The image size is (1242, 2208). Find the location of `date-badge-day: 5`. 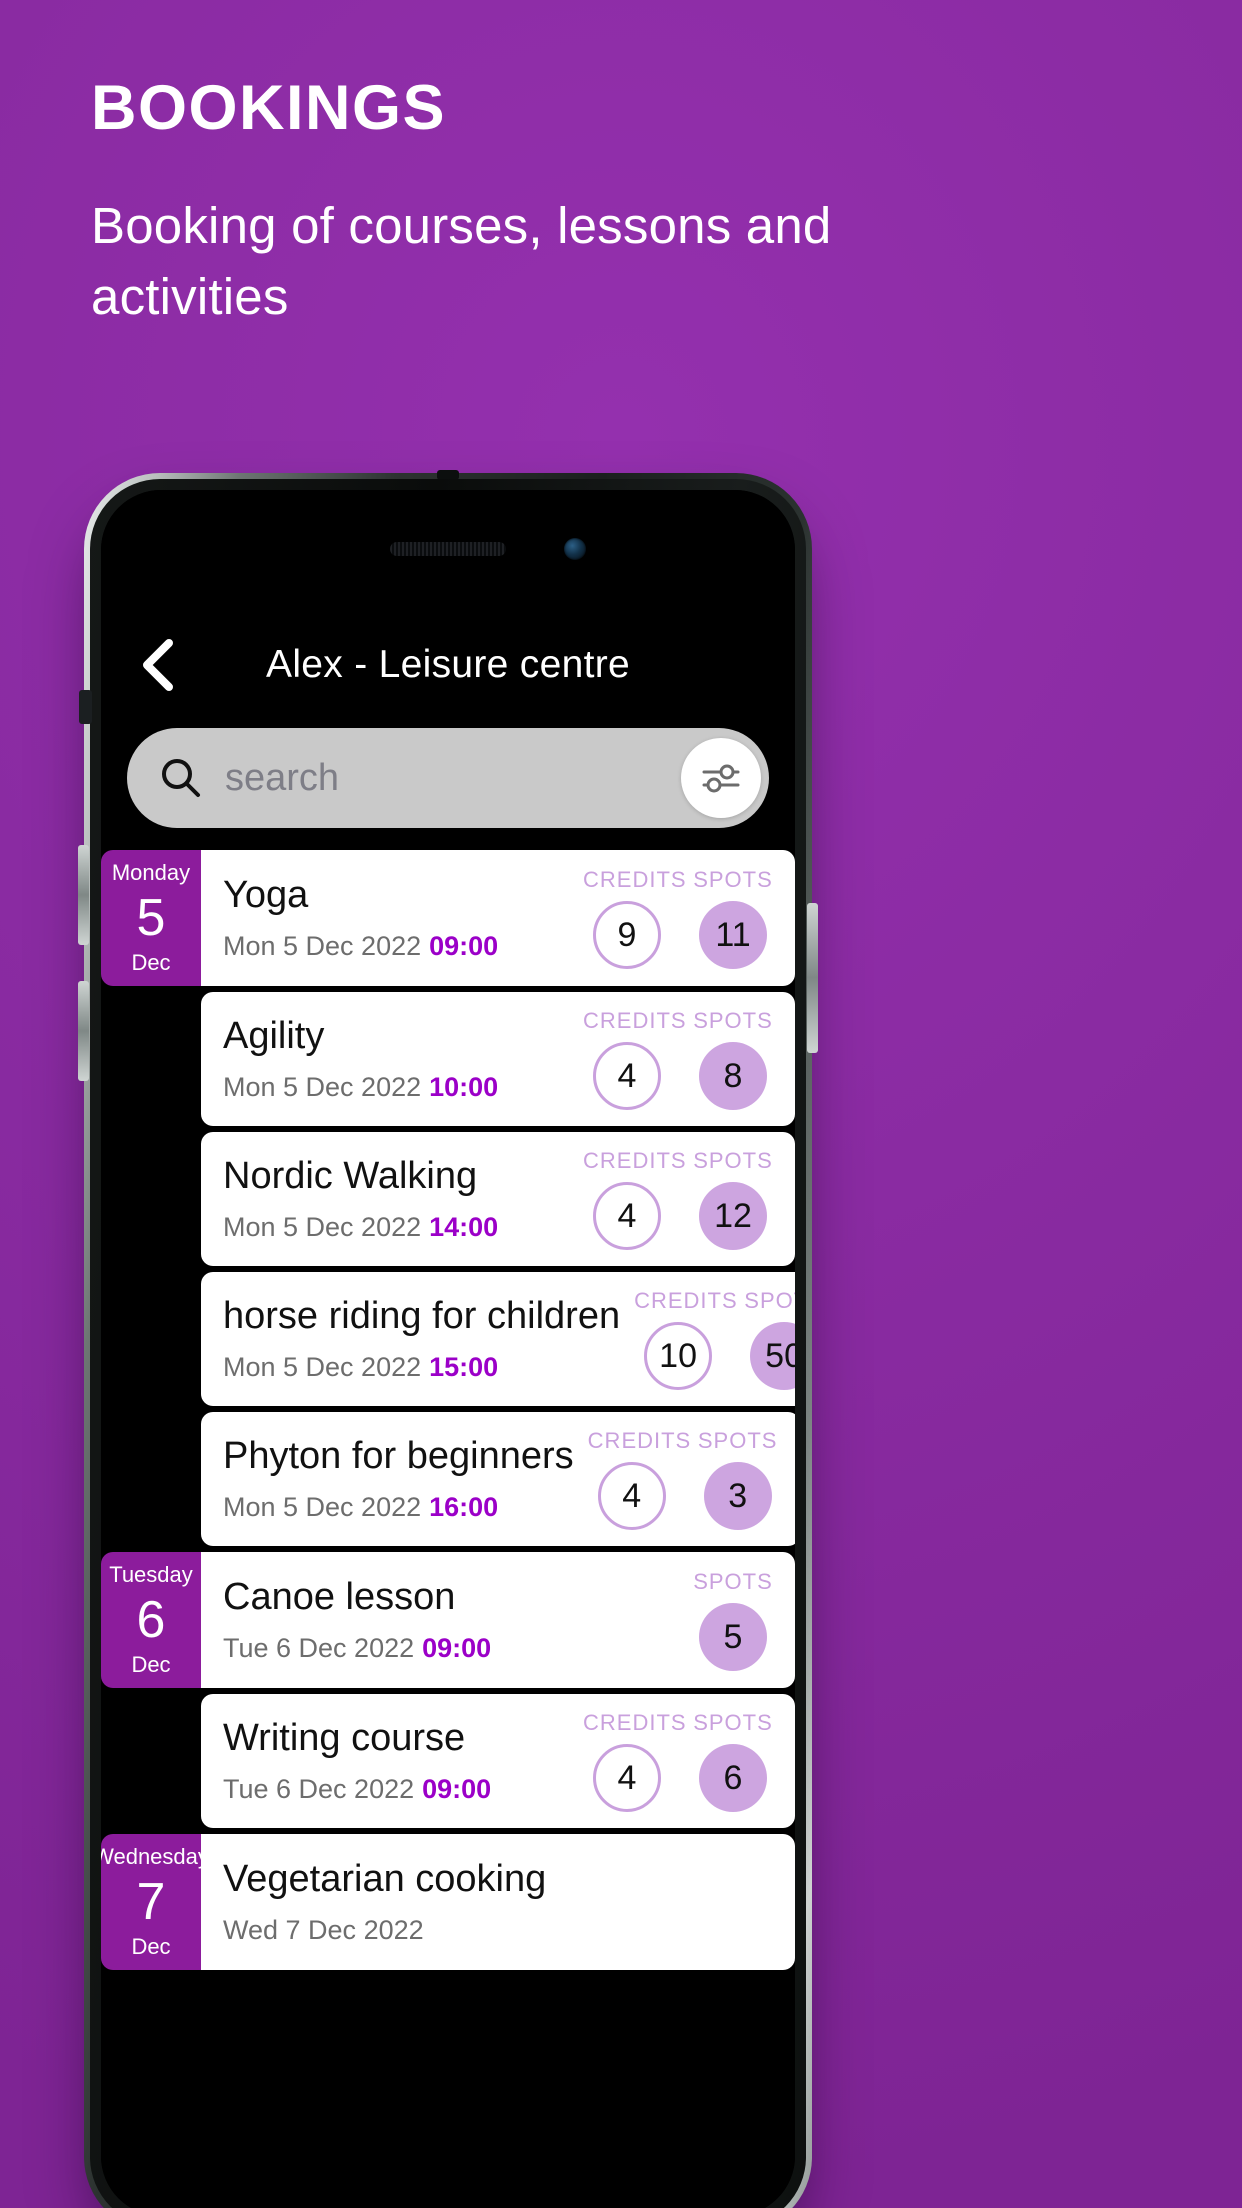

date-badge-day: 5 is located at coordinates (151, 918).